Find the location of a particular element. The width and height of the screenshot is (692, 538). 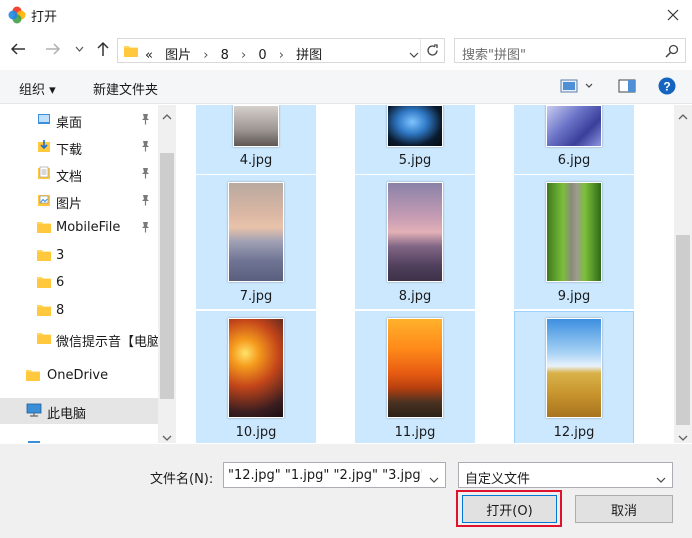

arrow-up-icon is located at coordinates (103, 48).